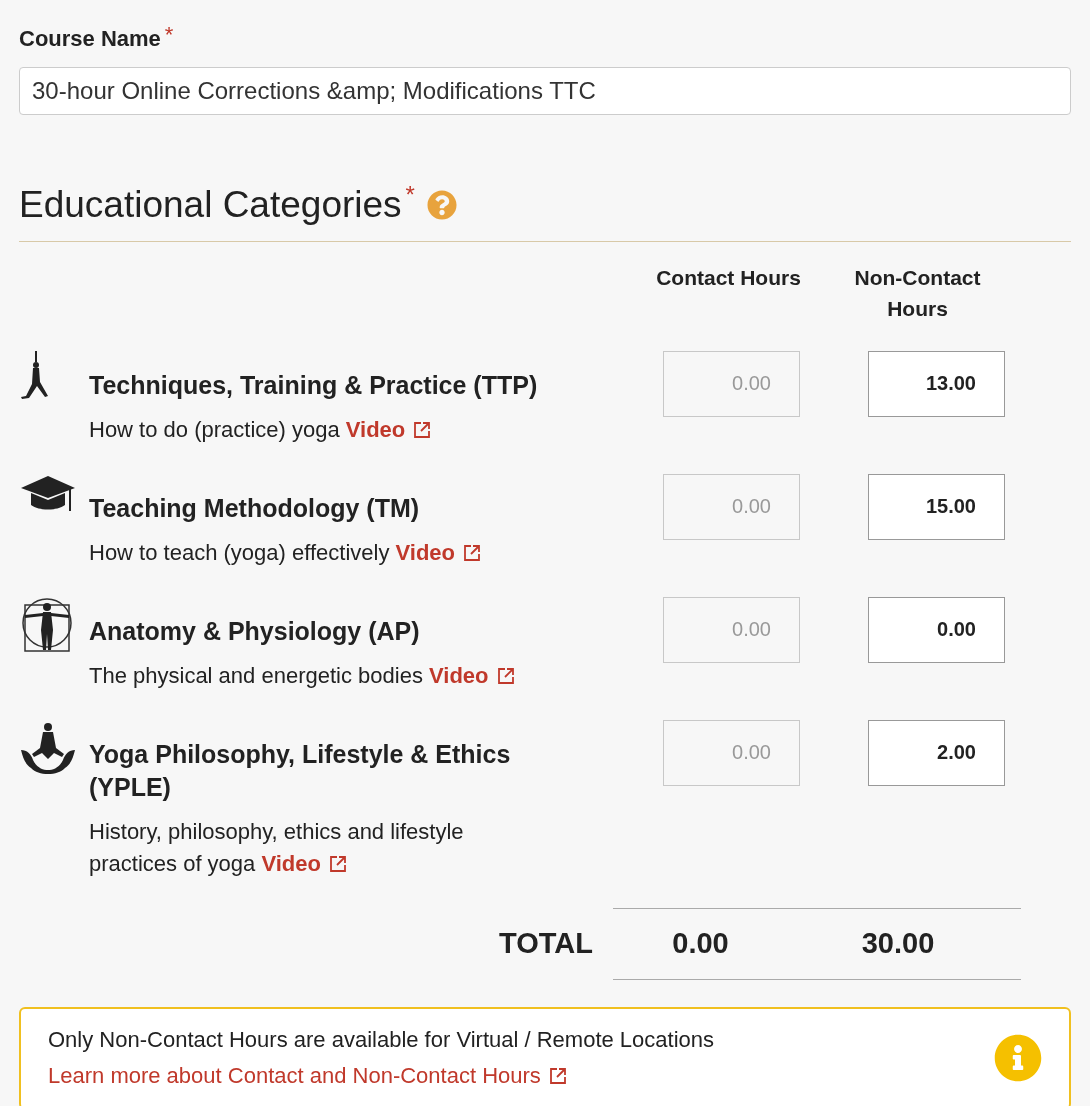  Describe the element at coordinates (255, 508) in the screenshot. I see `category-title: Teaching Methodology (TM)` at that location.